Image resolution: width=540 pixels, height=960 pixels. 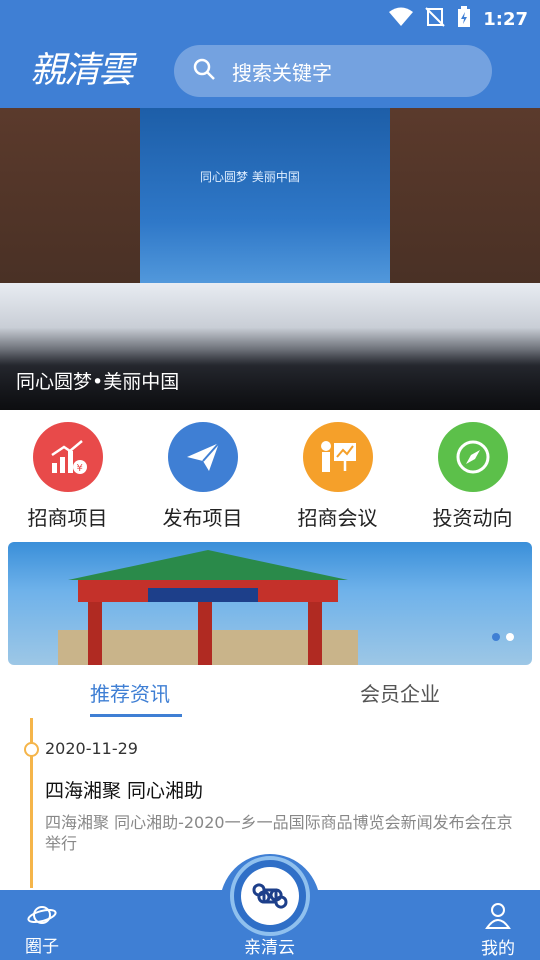 I want to click on command-icon, so click(x=270, y=896).